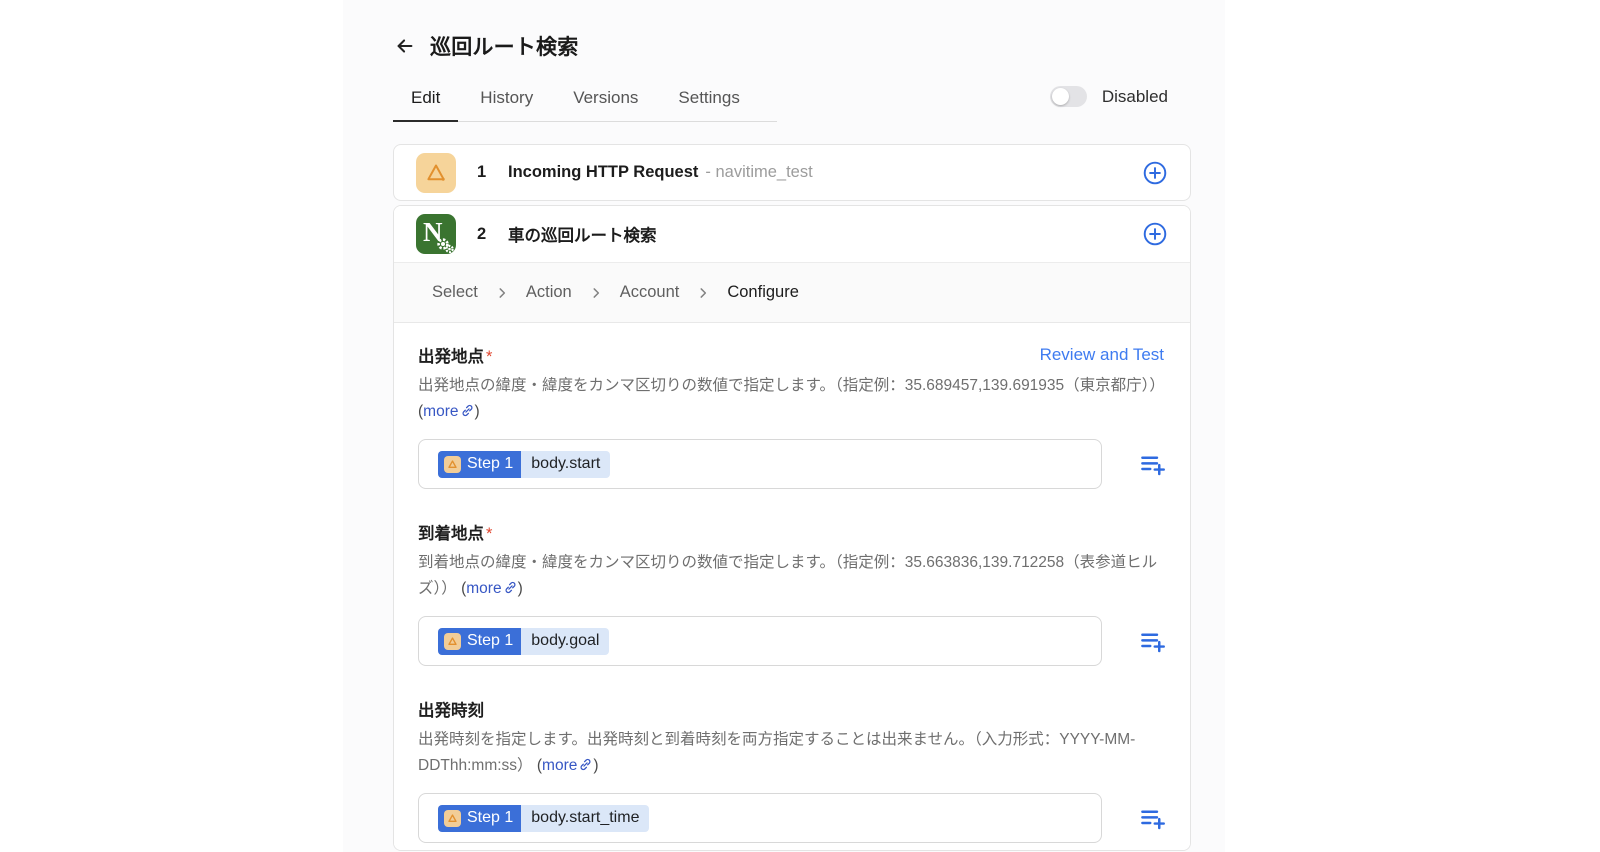 This screenshot has height=852, width=1600. I want to click on chip-token-value: body.goal, so click(565, 641).